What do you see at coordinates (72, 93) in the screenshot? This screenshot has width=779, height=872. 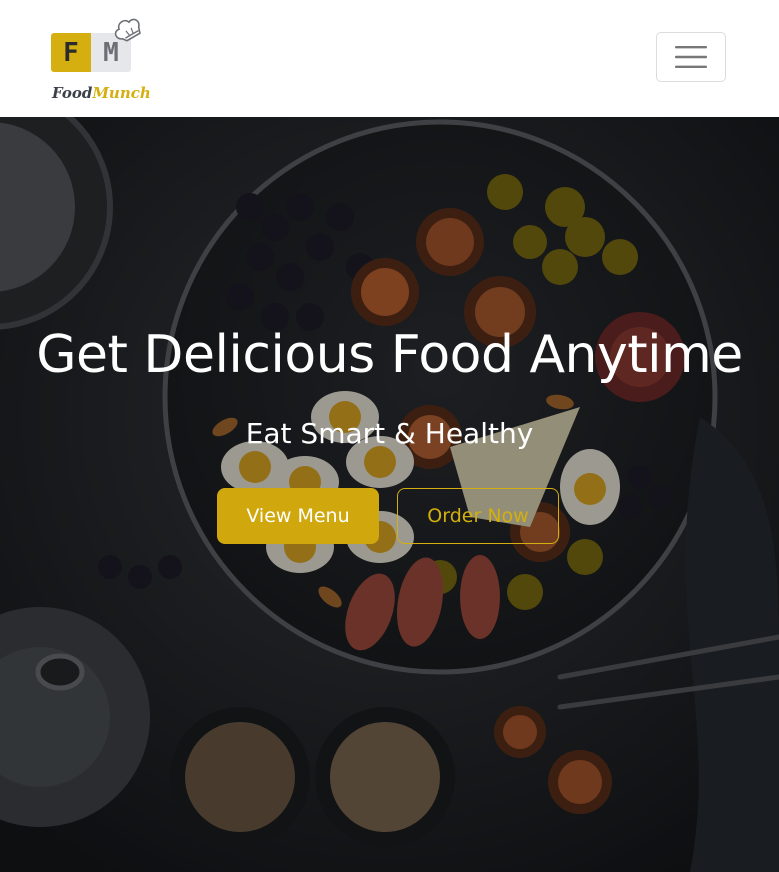 I see `logo-word-food: Food` at bounding box center [72, 93].